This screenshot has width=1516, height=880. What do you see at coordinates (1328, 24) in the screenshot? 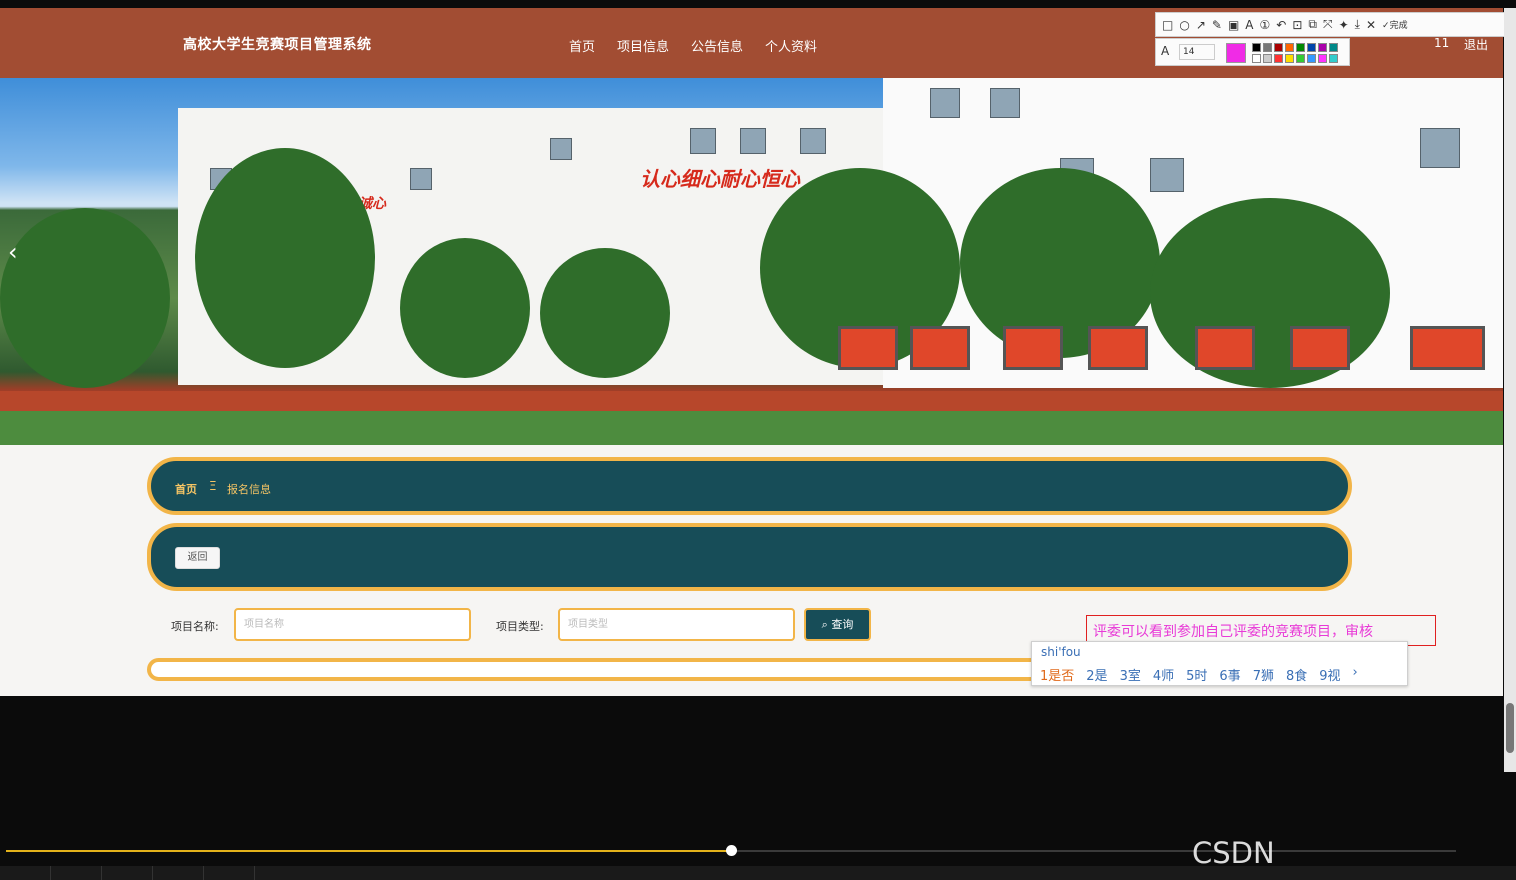
I see `long-shot-icon: ⤧` at bounding box center [1328, 24].